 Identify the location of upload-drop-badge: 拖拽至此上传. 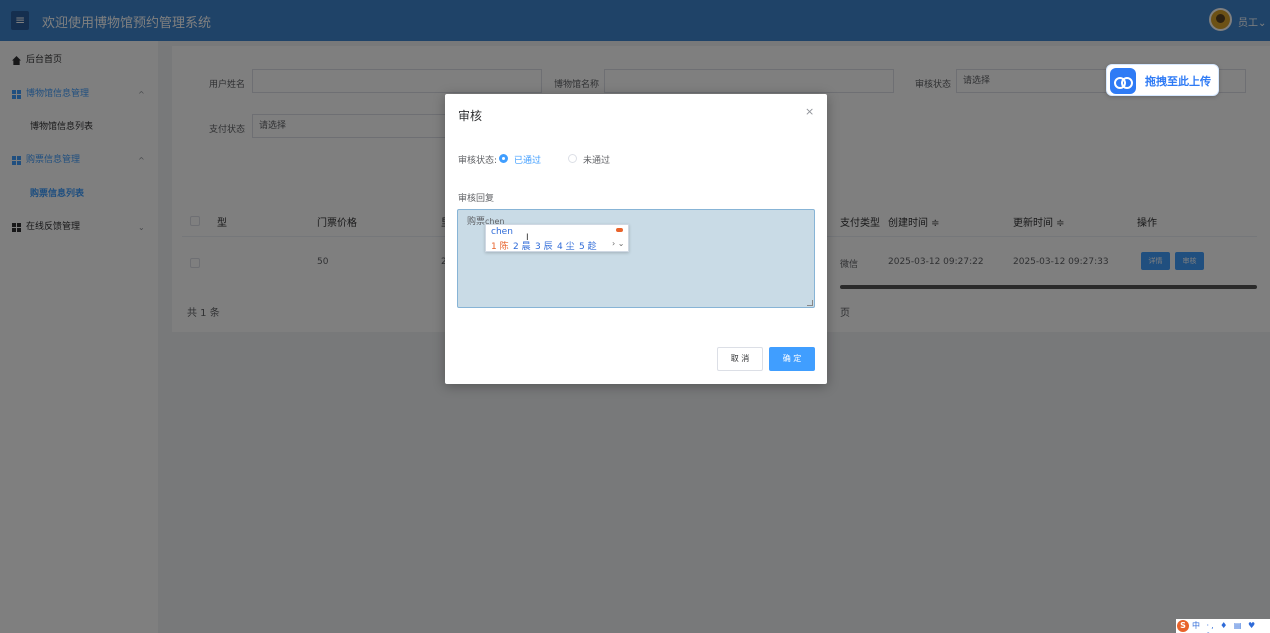
(1162, 80).